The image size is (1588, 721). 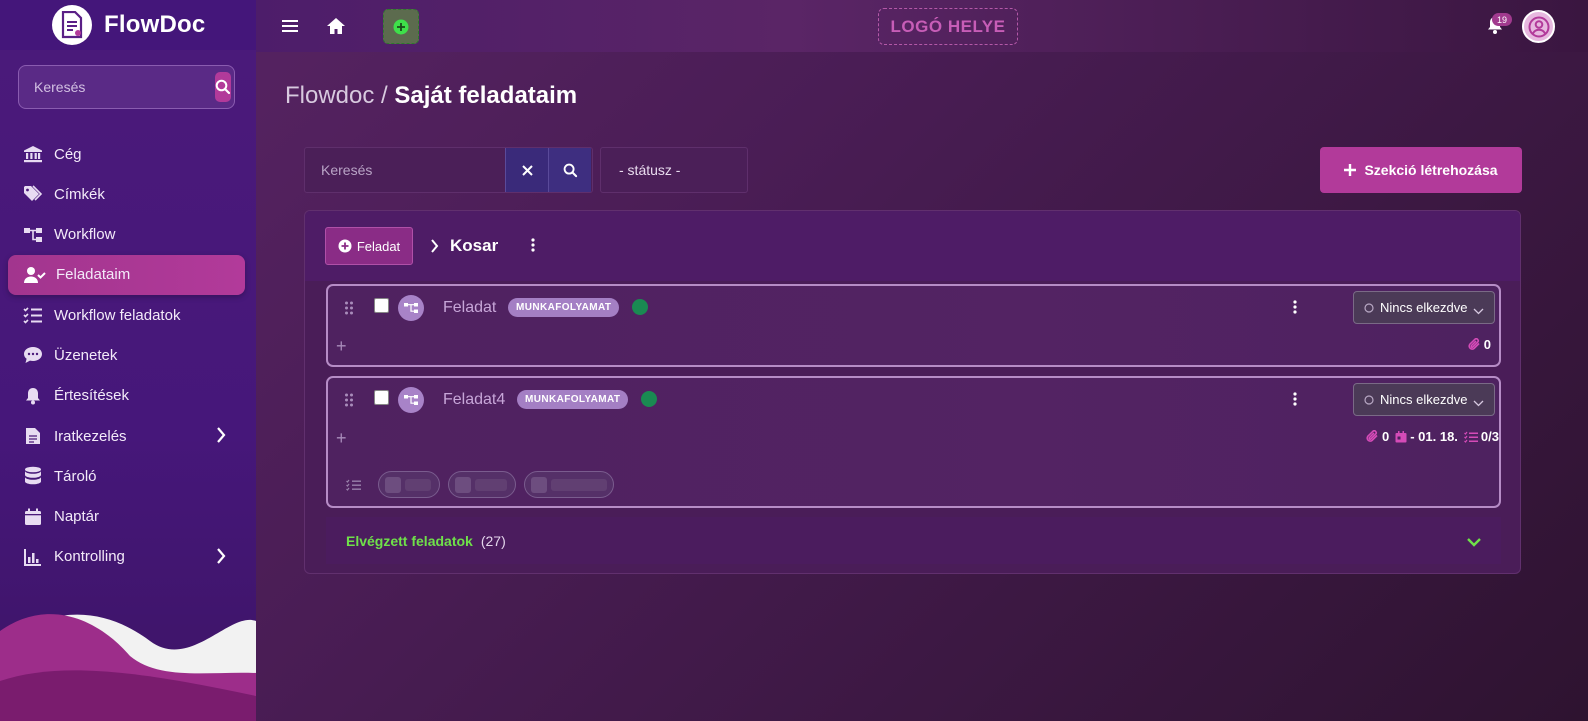 I want to click on clear-search-button, so click(x=526, y=170).